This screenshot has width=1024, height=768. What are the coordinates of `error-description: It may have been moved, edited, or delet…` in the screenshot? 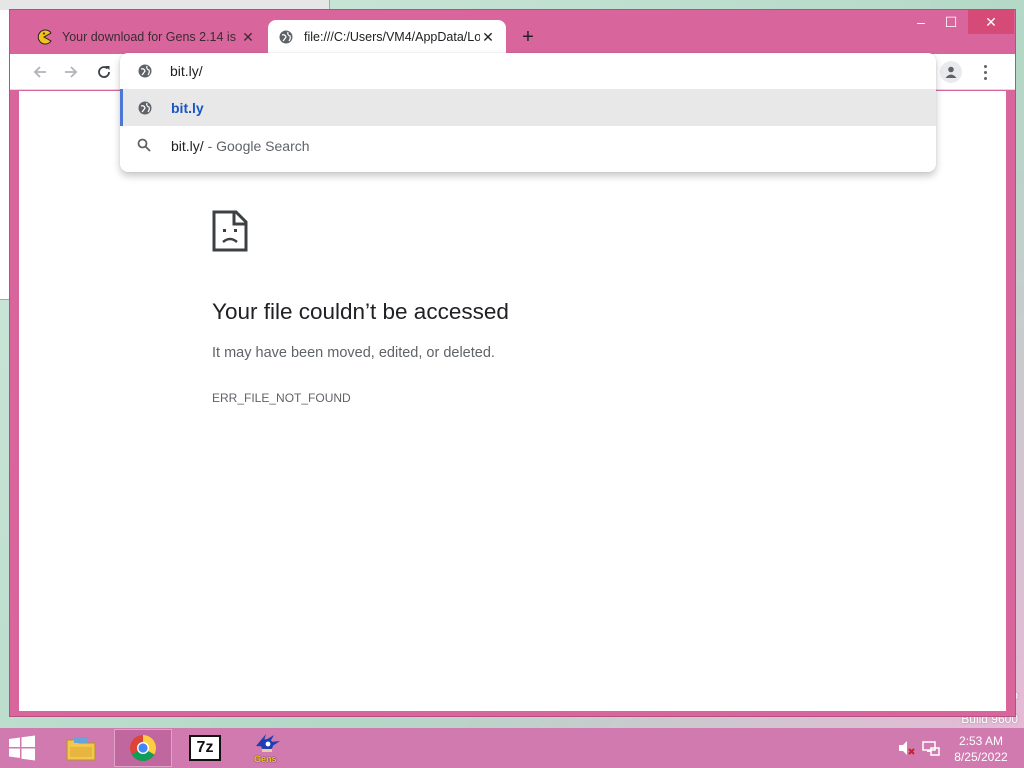 It's located at (353, 353).